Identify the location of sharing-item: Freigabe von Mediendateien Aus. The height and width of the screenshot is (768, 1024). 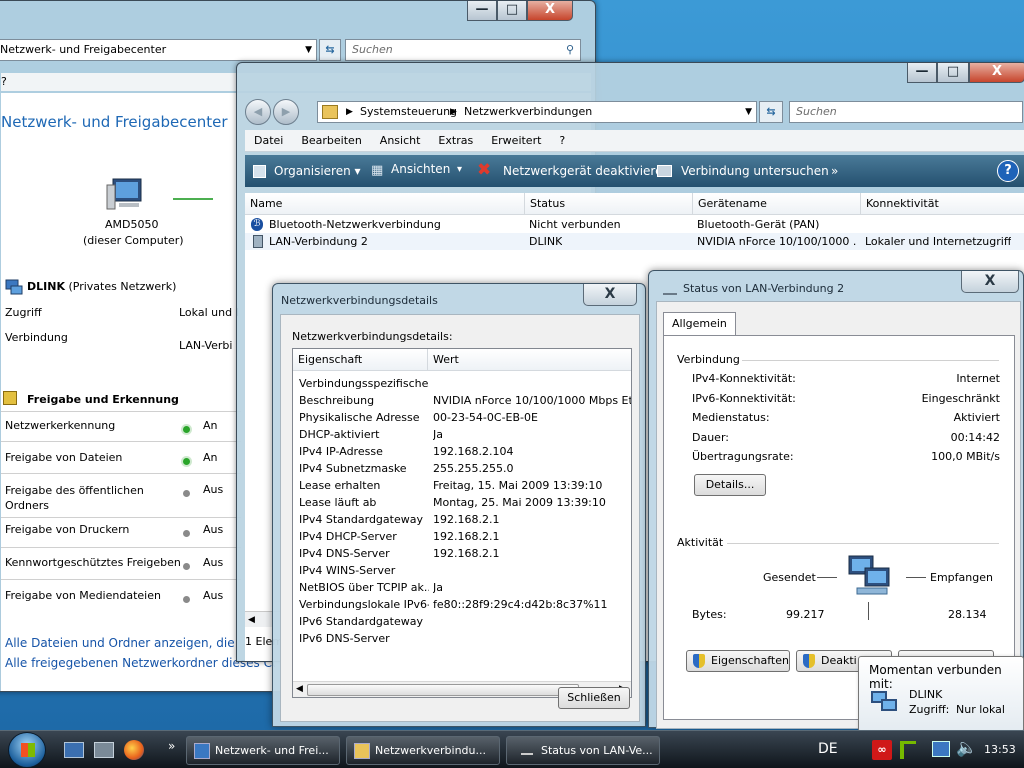
(123, 596).